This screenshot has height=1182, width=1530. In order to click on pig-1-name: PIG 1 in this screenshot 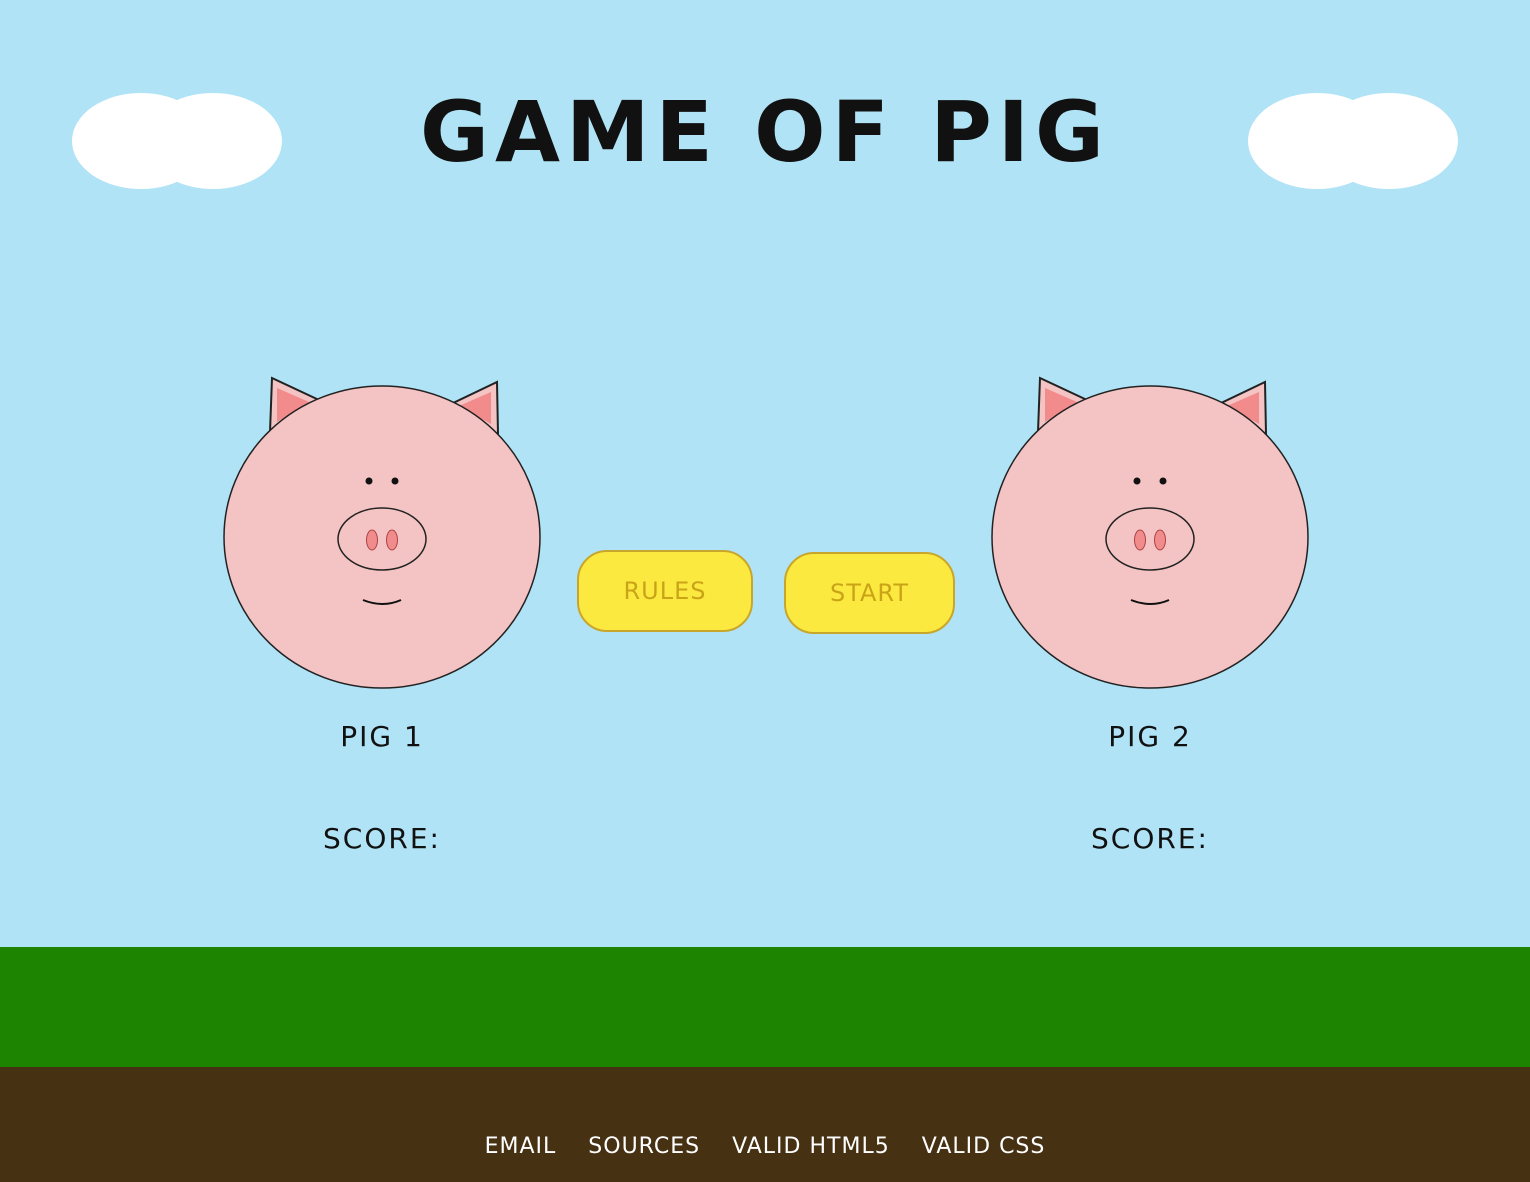, I will do `click(382, 736)`.